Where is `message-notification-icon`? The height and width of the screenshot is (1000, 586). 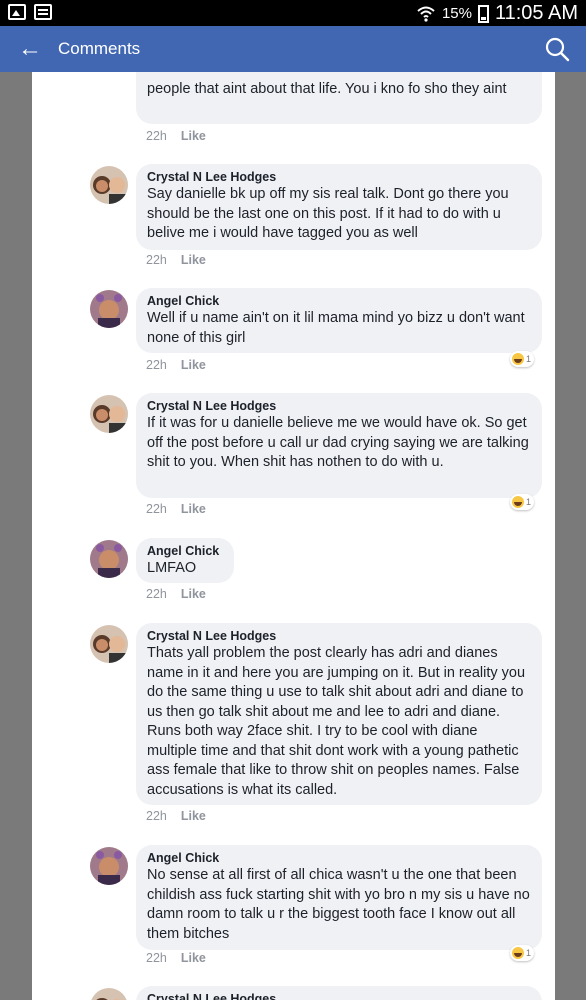 message-notification-icon is located at coordinates (43, 12).